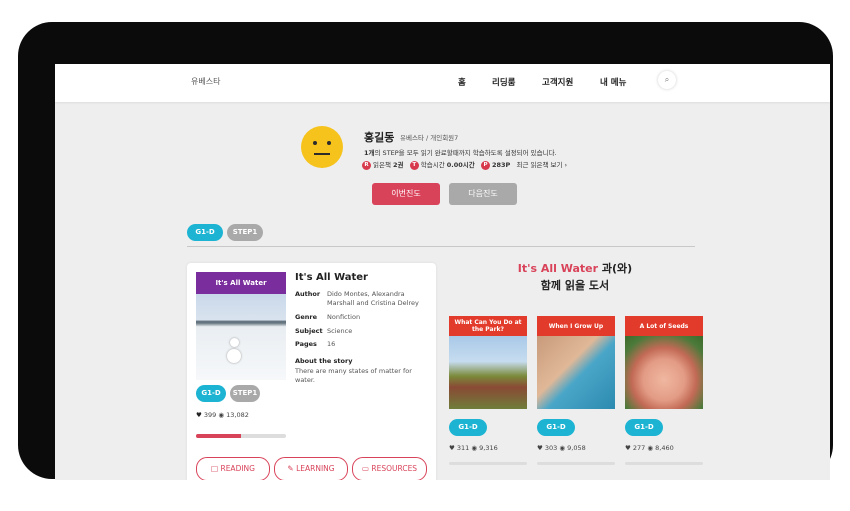 The width and height of the screenshot is (850, 511). Describe the element at coordinates (463, 448) in the screenshot. I see `likes-count: 311` at that location.